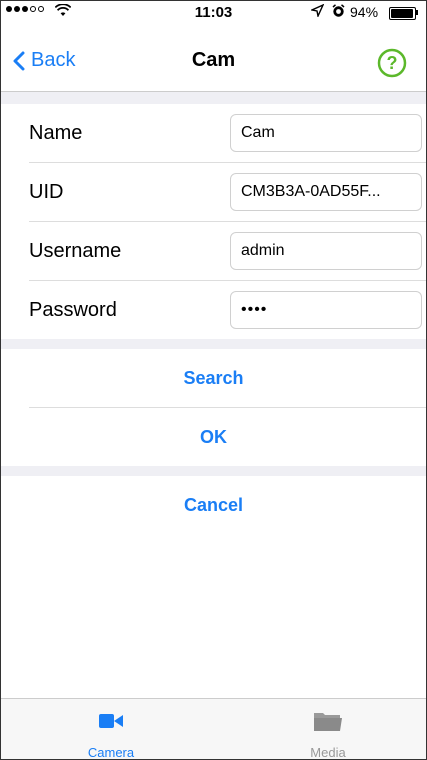  What do you see at coordinates (73, 310) in the screenshot?
I see `password-label: Password` at bounding box center [73, 310].